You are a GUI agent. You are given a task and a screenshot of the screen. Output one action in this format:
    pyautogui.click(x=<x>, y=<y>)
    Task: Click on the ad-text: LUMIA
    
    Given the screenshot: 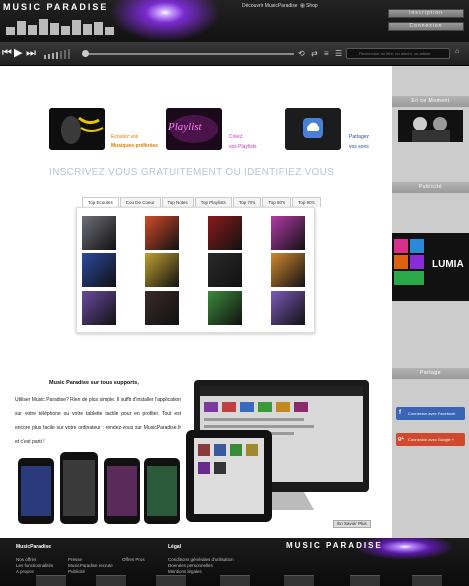 What is the action you would take?
    pyautogui.click(x=448, y=264)
    